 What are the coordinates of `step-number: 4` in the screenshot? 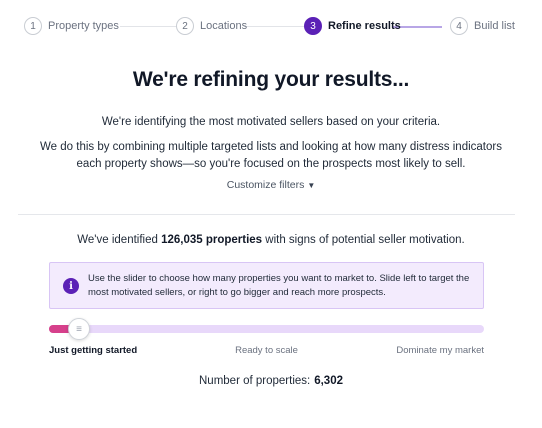 It's located at (459, 26).